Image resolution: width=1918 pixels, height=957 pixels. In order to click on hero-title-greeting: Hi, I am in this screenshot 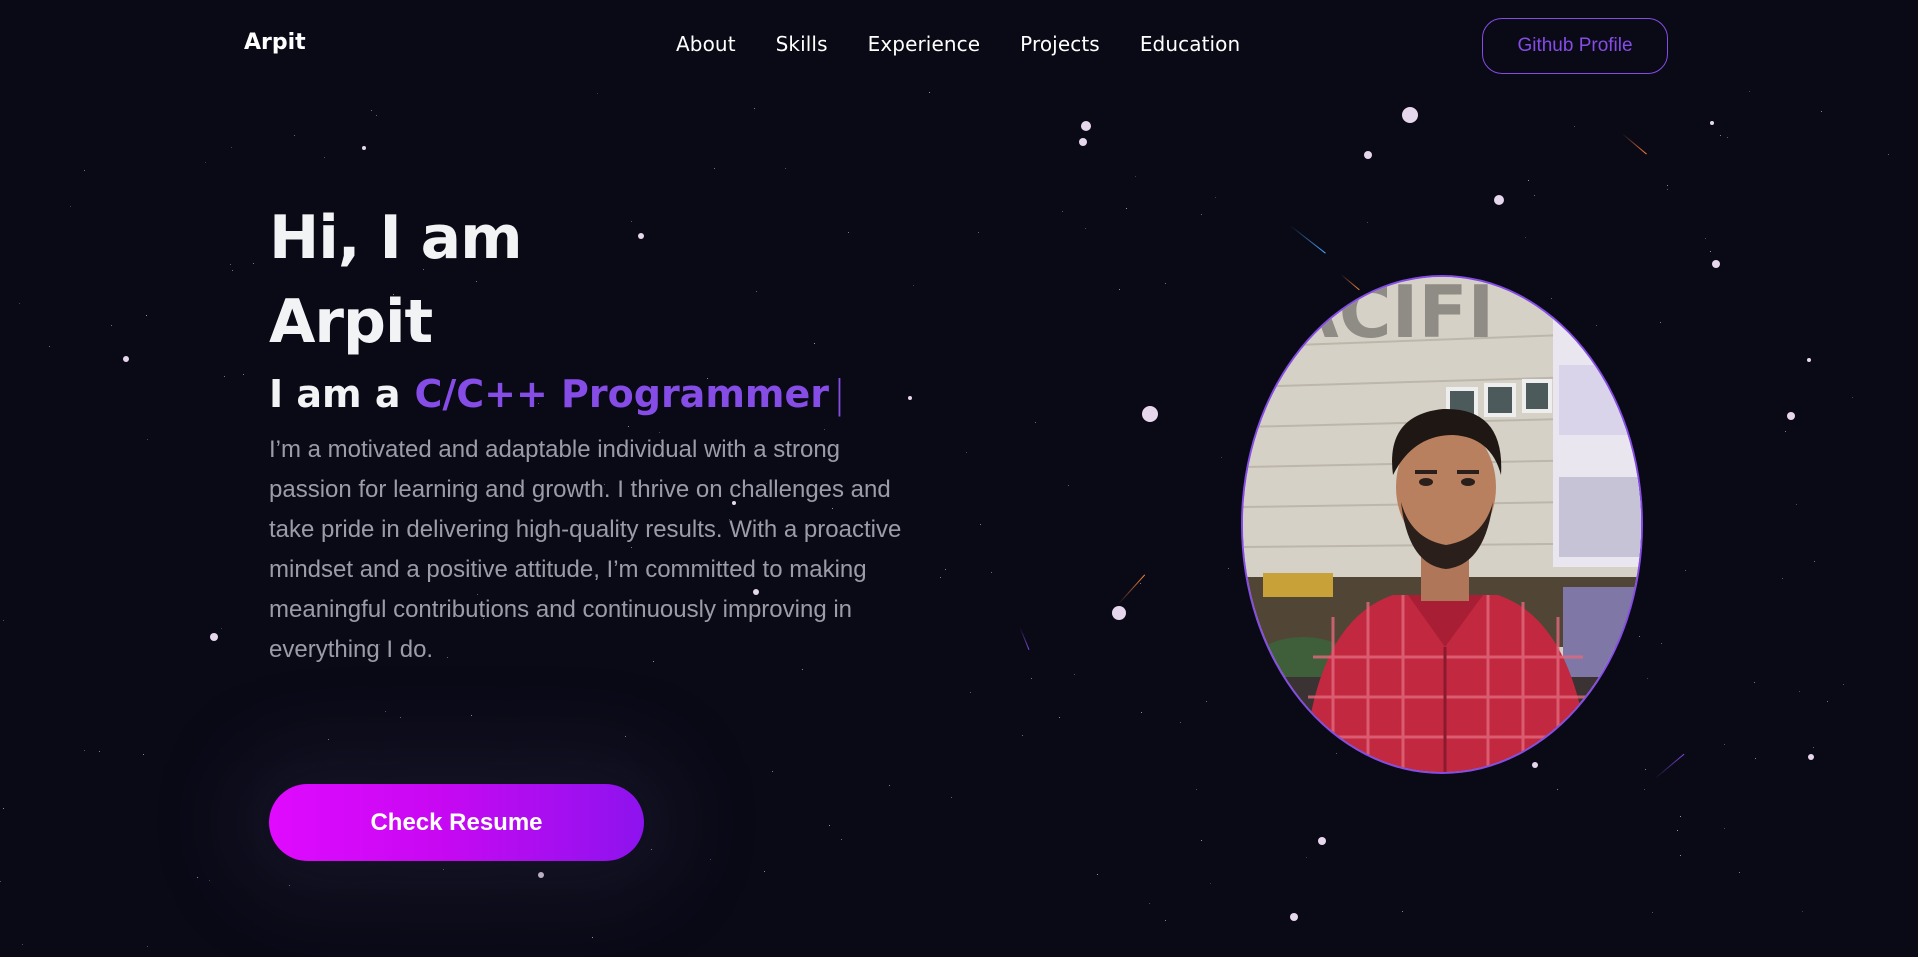, I will do `click(396, 238)`.